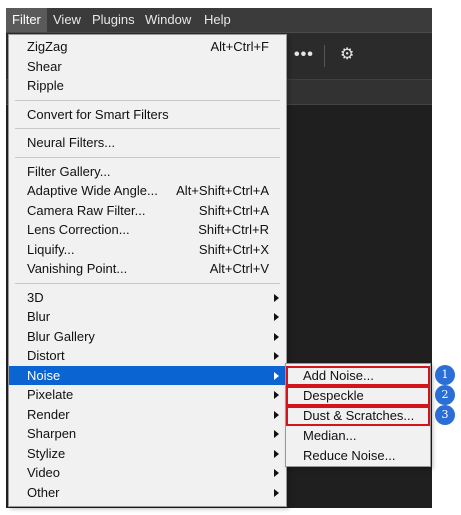 The width and height of the screenshot is (461, 515). Describe the element at coordinates (67, 20) in the screenshot. I see `menu-view: View` at that location.